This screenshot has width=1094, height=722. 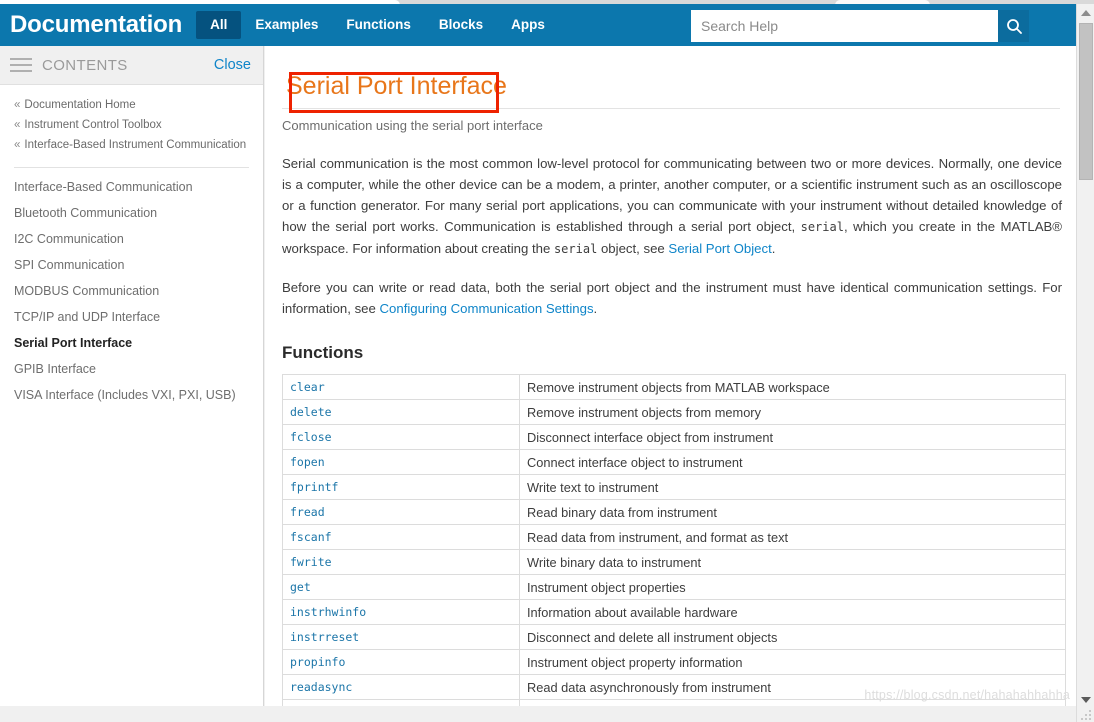 What do you see at coordinates (401, 637) in the screenshot?
I see `function-name-cell: instrreset` at bounding box center [401, 637].